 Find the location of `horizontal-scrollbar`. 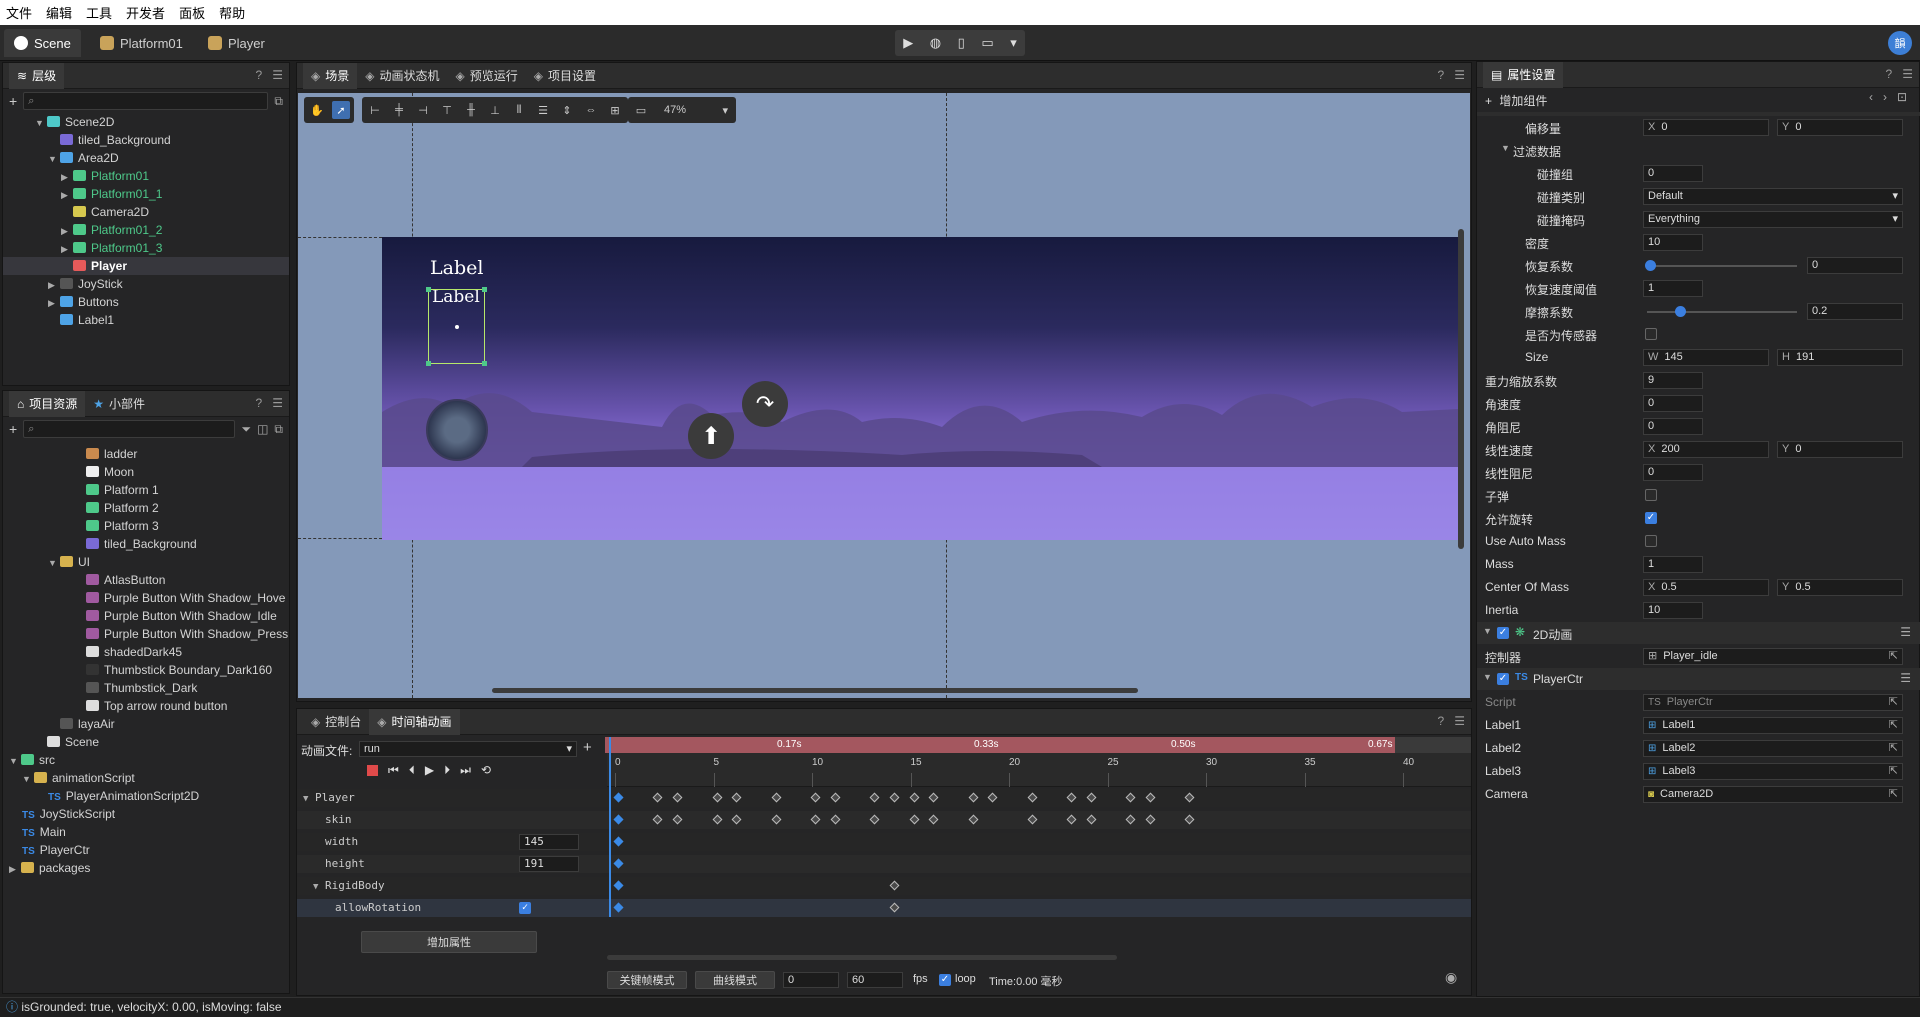

horizontal-scrollbar is located at coordinates (815, 690).